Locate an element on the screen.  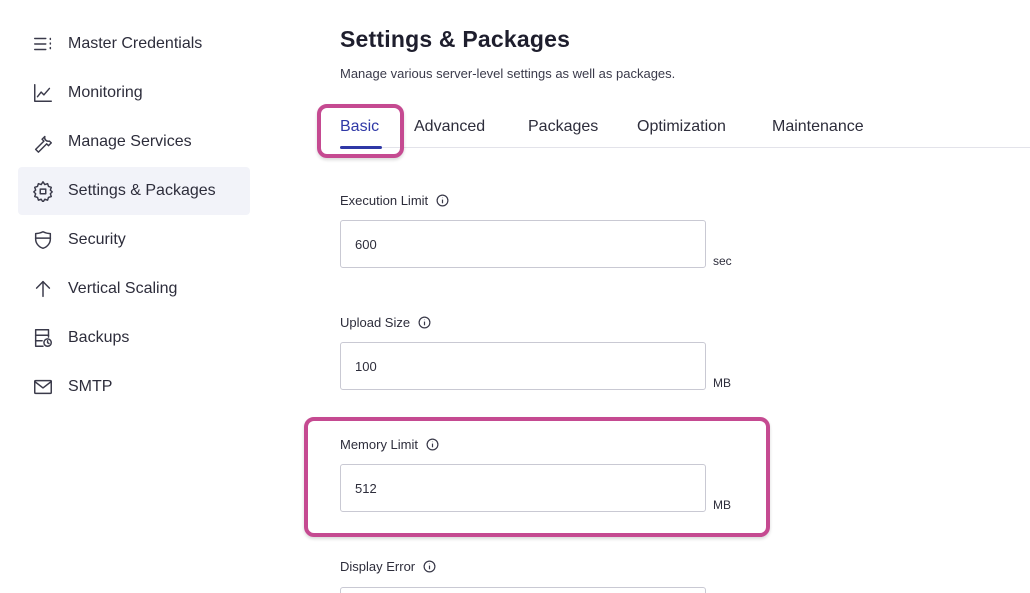
tab-basic: Basic is located at coordinates (359, 127).